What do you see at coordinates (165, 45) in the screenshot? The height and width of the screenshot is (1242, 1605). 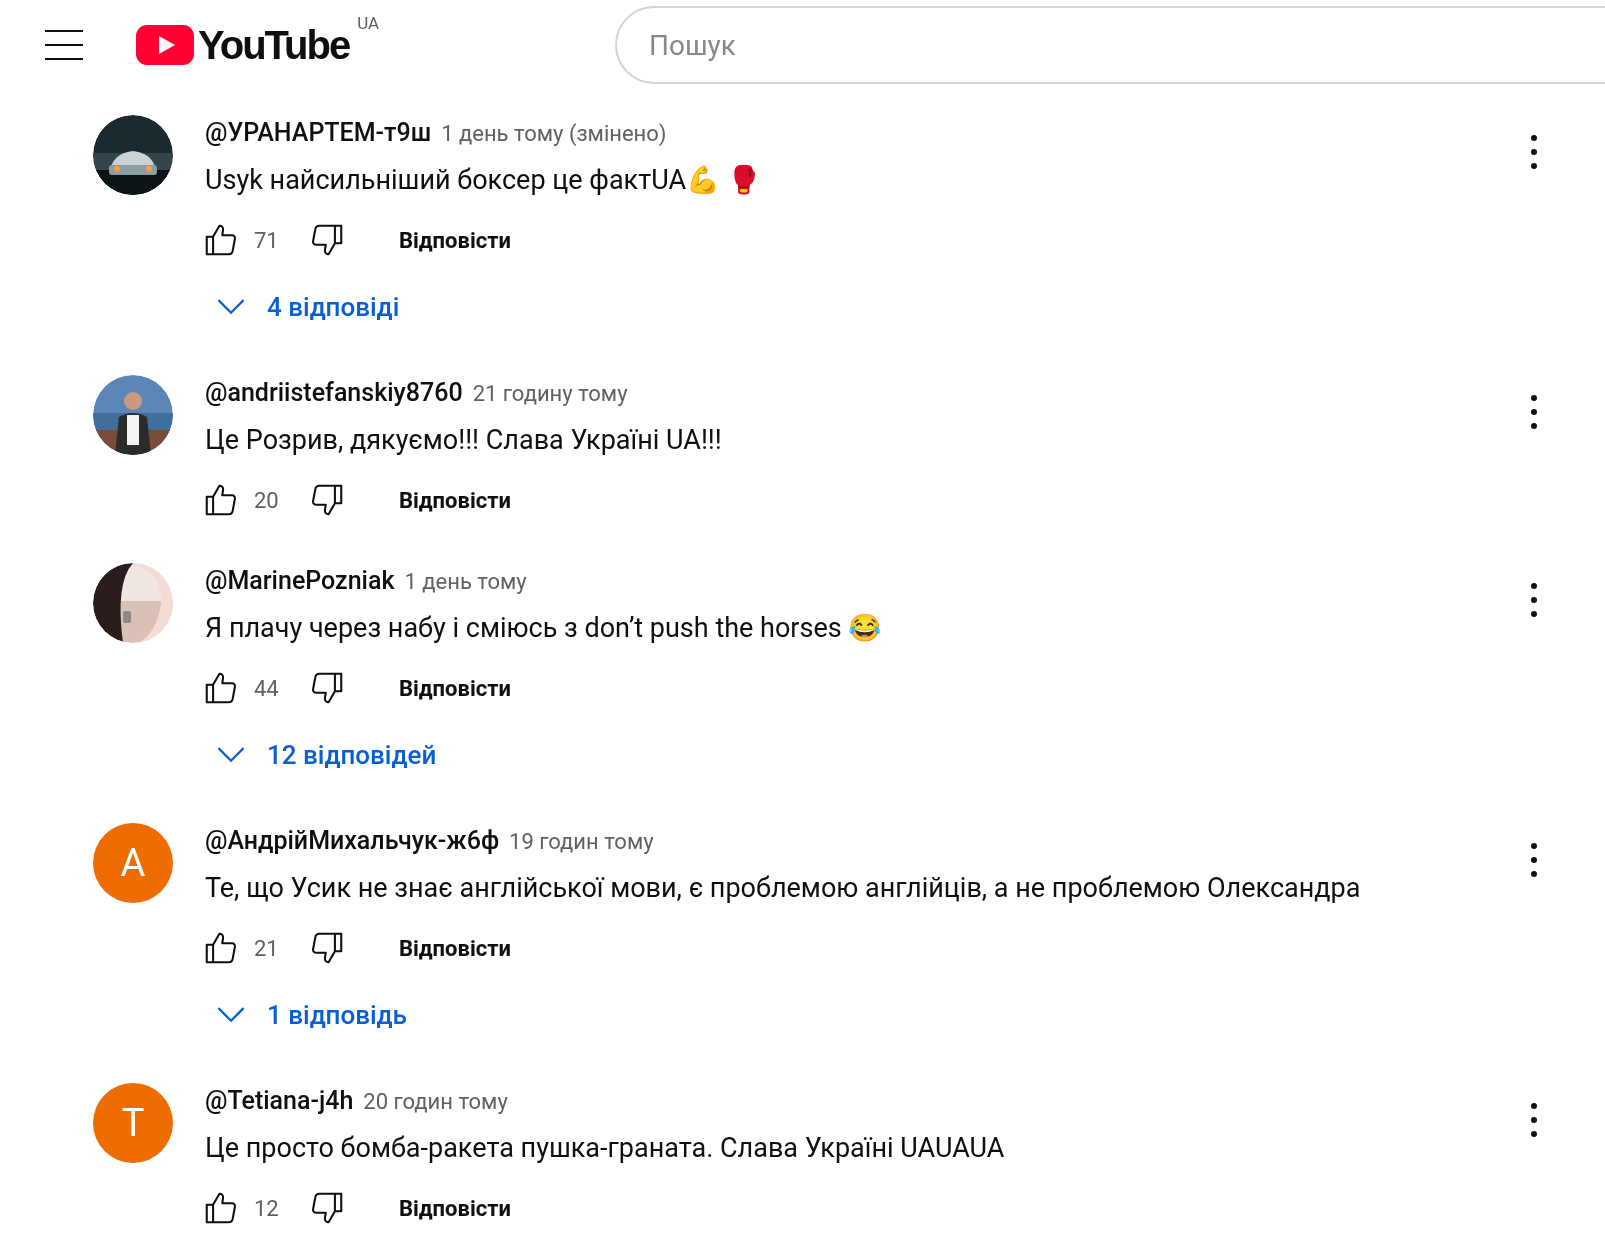 I see `play-logo-icon` at bounding box center [165, 45].